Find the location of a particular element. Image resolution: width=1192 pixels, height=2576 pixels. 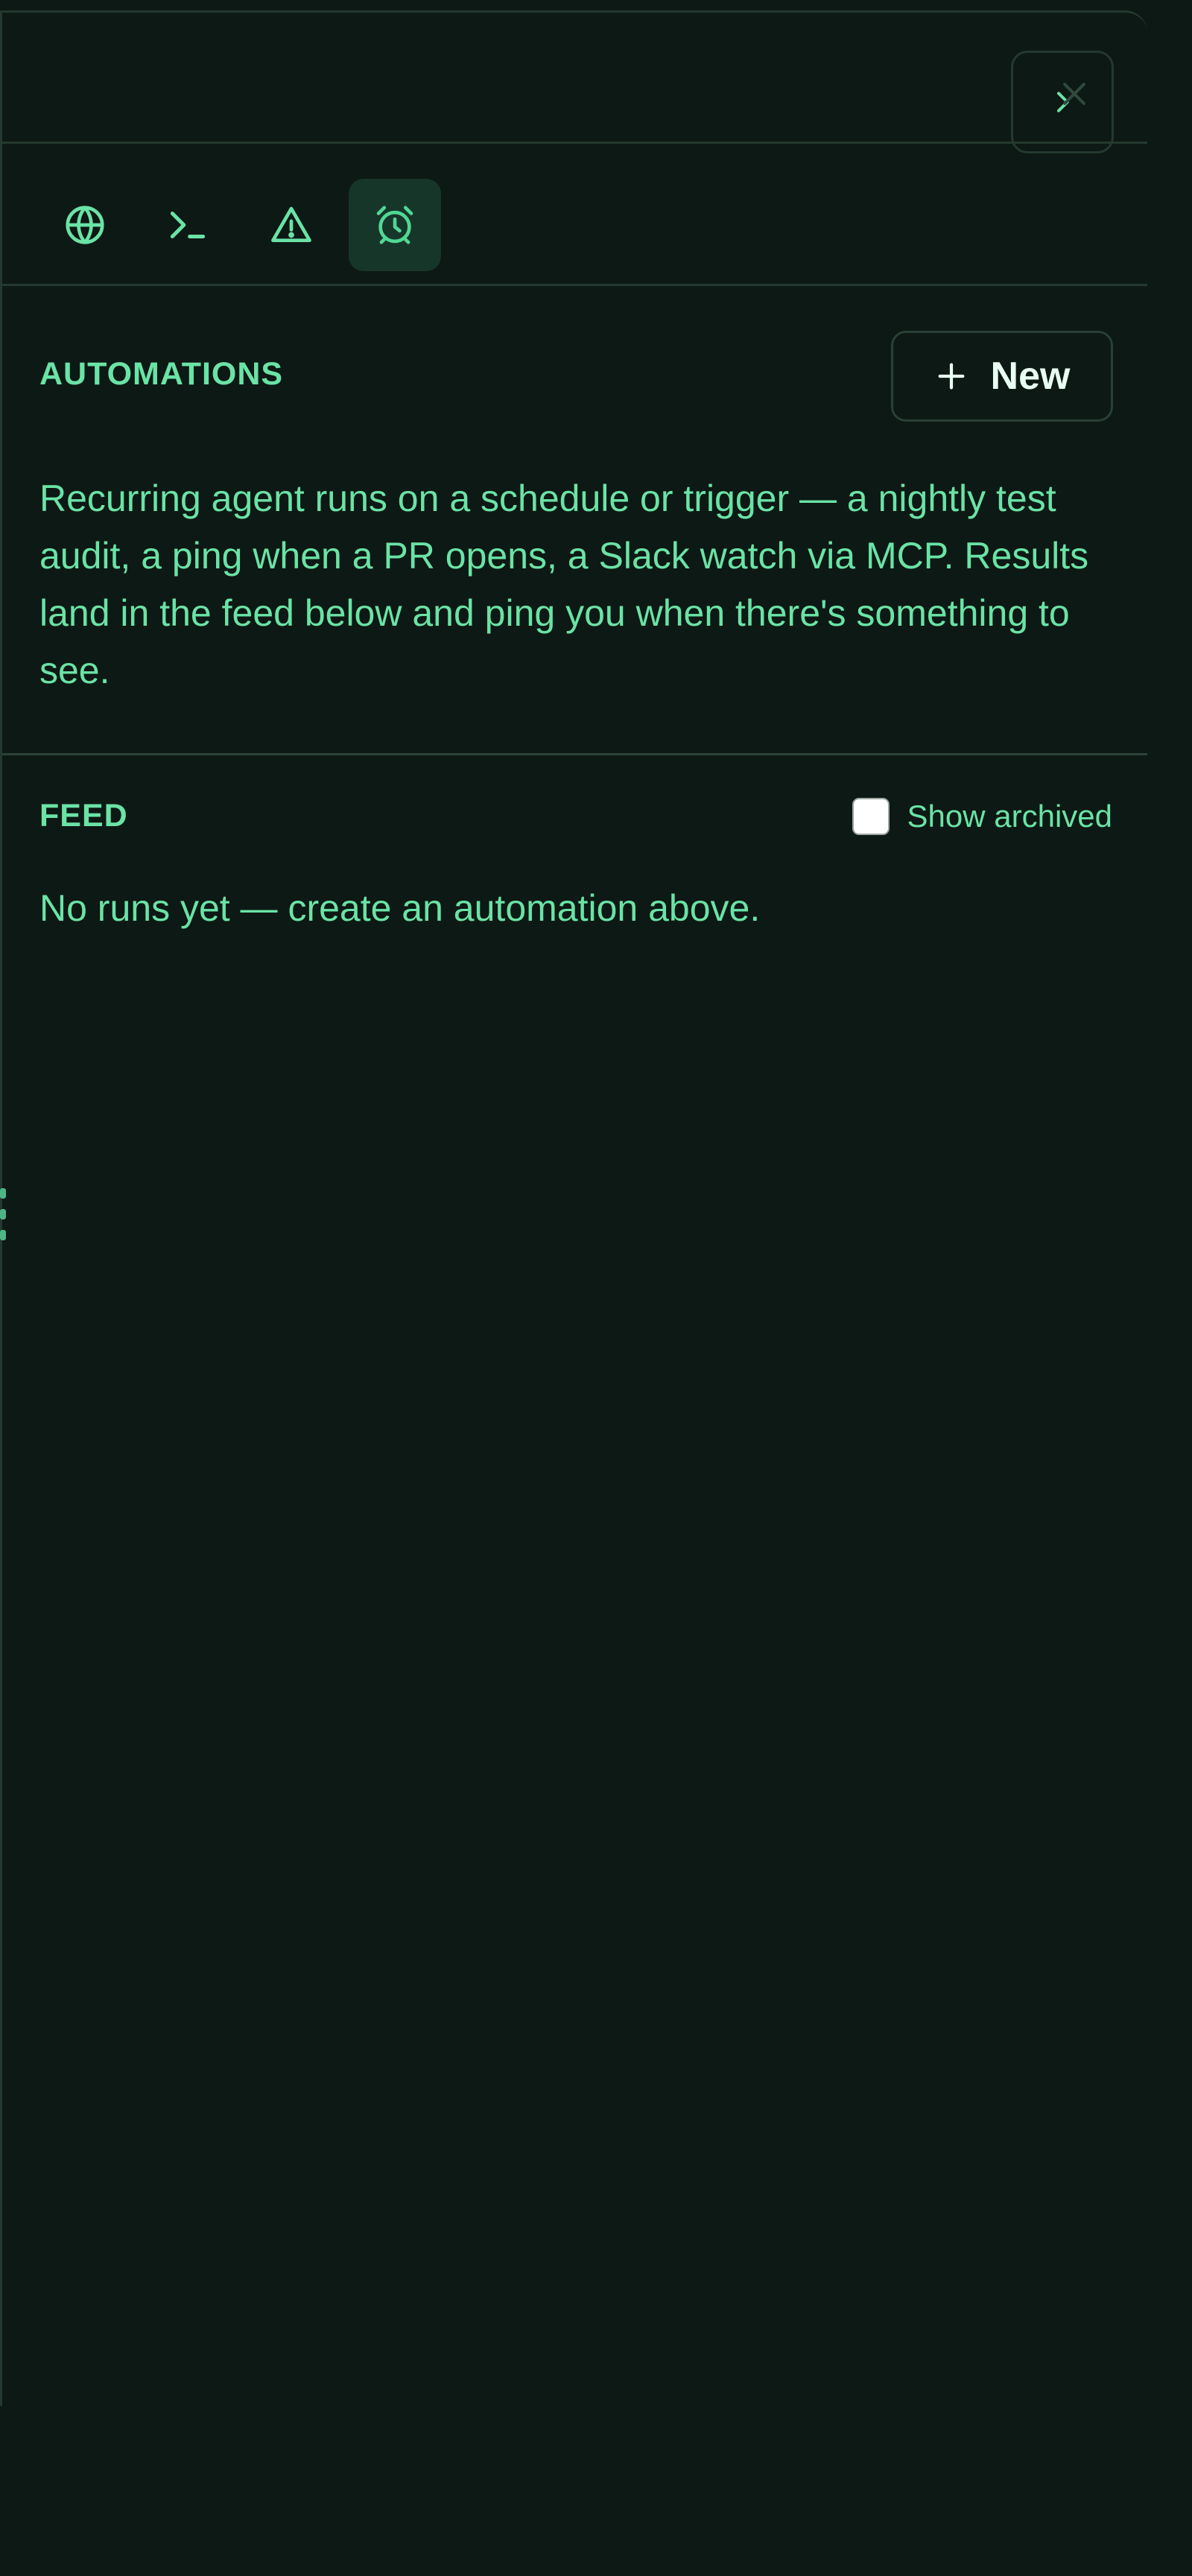

terminal-icon is located at coordinates (188, 225).